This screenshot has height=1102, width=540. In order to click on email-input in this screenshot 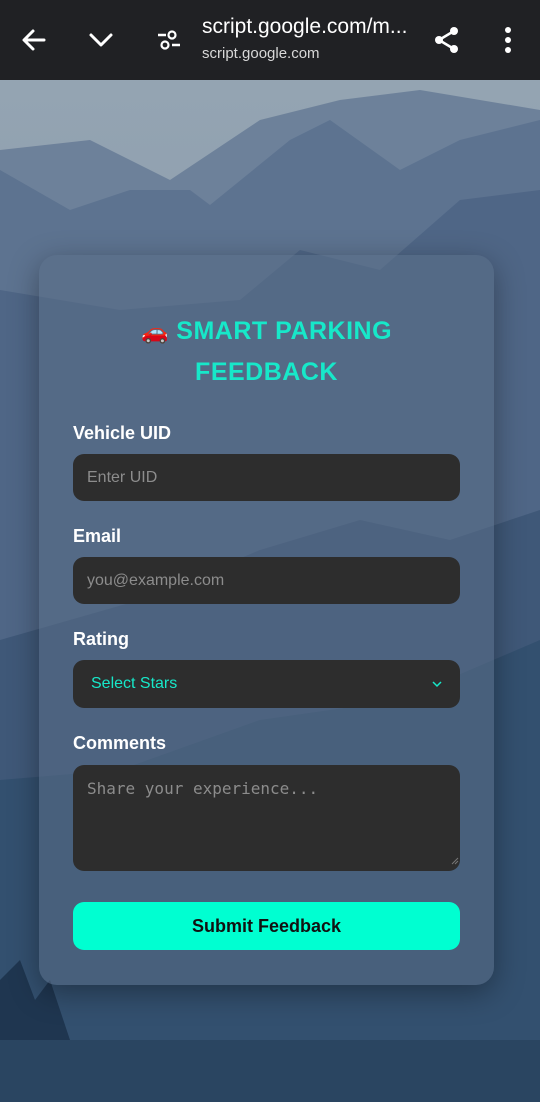, I will do `click(266, 580)`.